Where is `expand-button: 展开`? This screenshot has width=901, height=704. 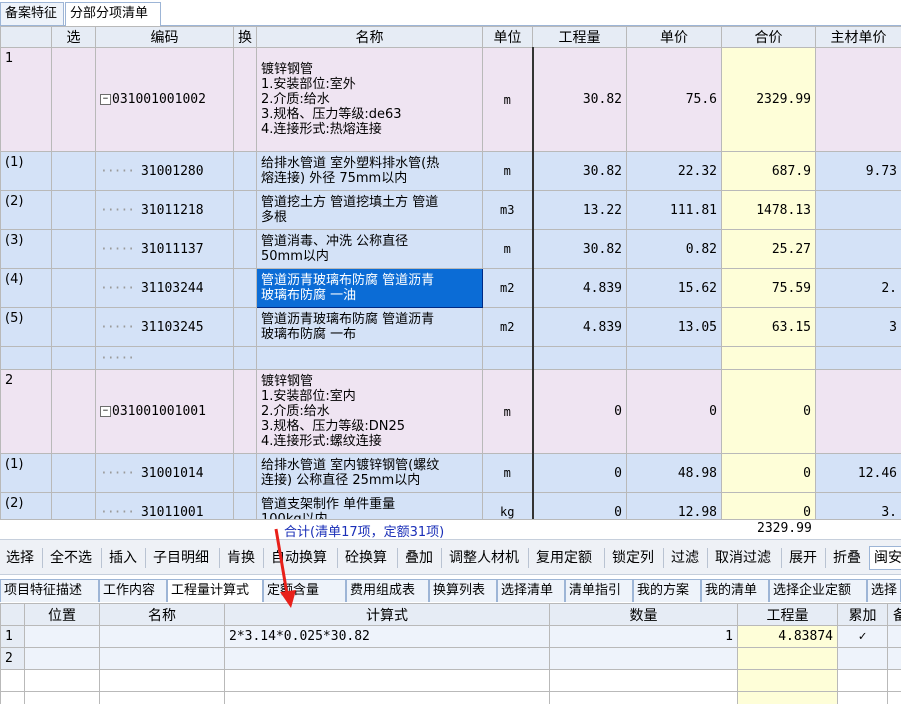 expand-button: 展开 is located at coordinates (803, 558).